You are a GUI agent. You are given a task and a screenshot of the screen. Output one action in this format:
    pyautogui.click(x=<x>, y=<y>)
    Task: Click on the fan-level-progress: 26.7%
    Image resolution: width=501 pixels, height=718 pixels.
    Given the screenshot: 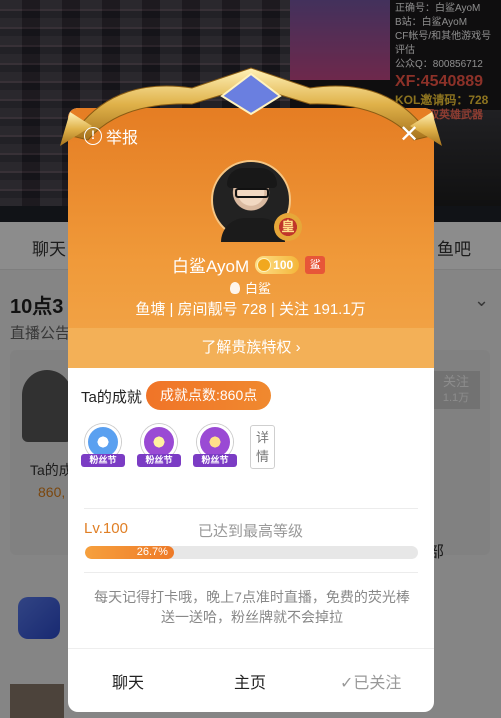 What is the action you would take?
    pyautogui.click(x=251, y=552)
    